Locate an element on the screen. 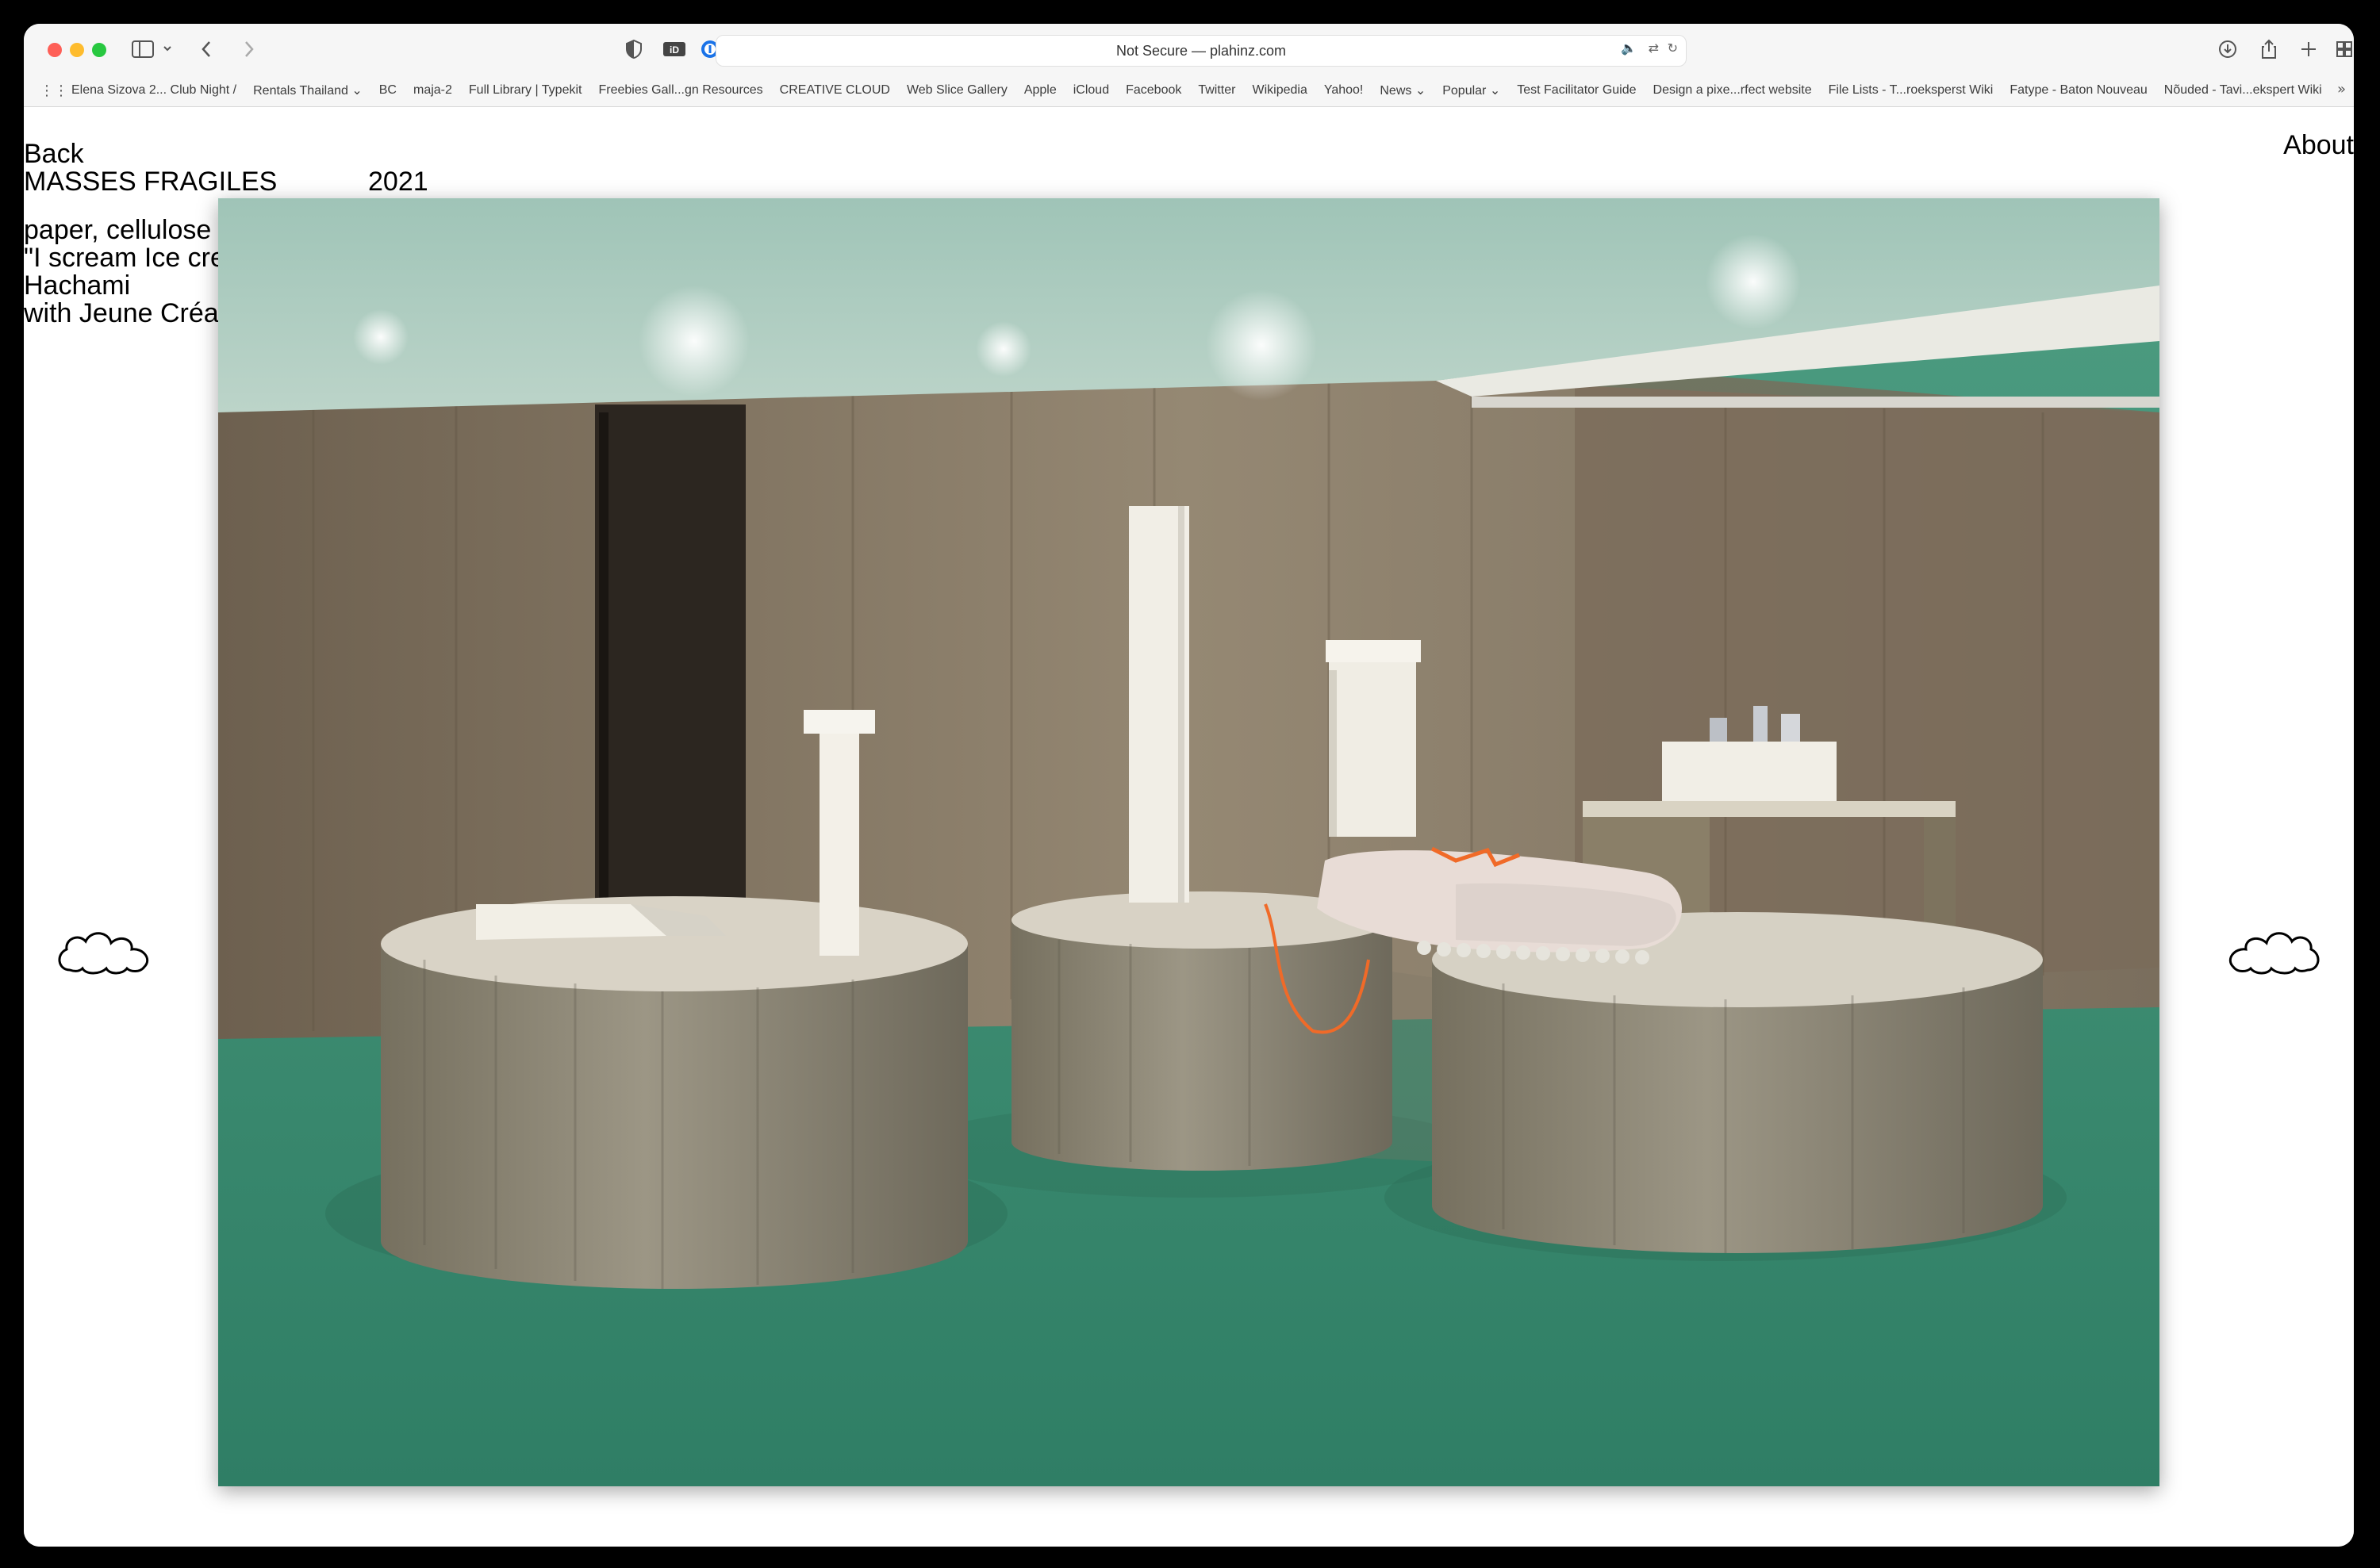  bookmark-item: Popular ⌄ is located at coordinates (1471, 90).